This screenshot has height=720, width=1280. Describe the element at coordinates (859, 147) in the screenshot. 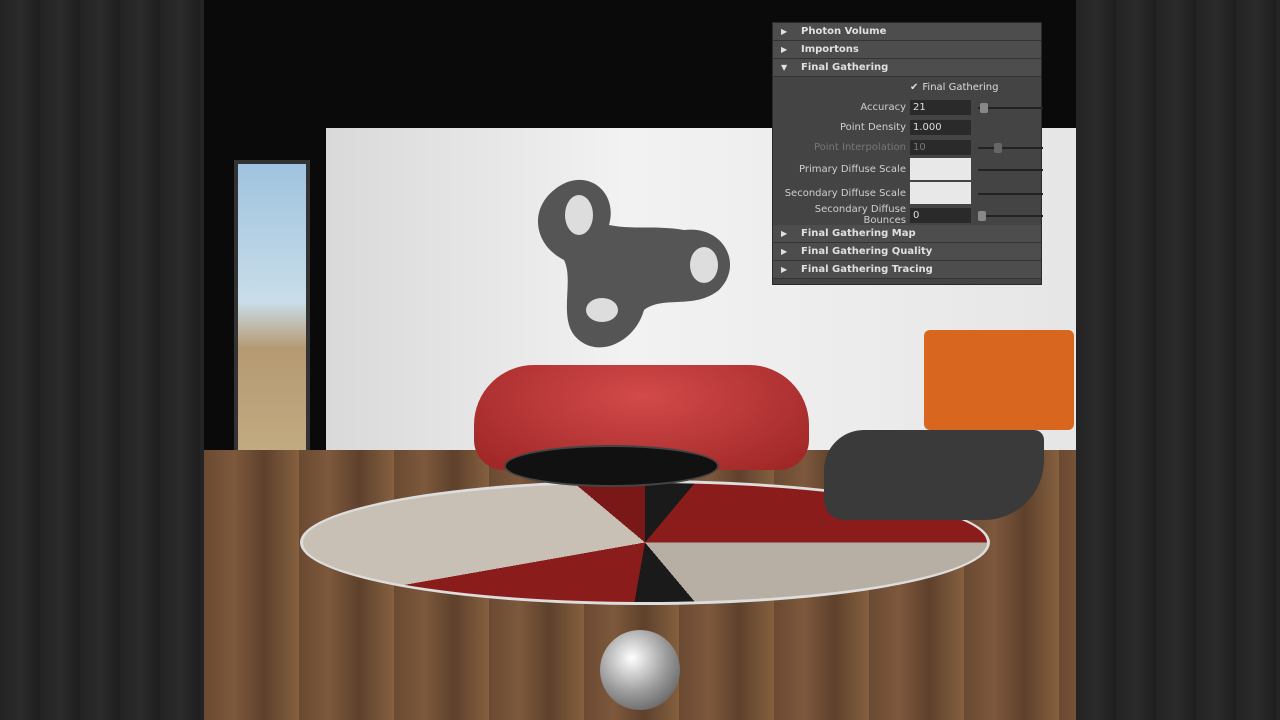

I see `point-interpolation-label: Point Interpolation` at that location.